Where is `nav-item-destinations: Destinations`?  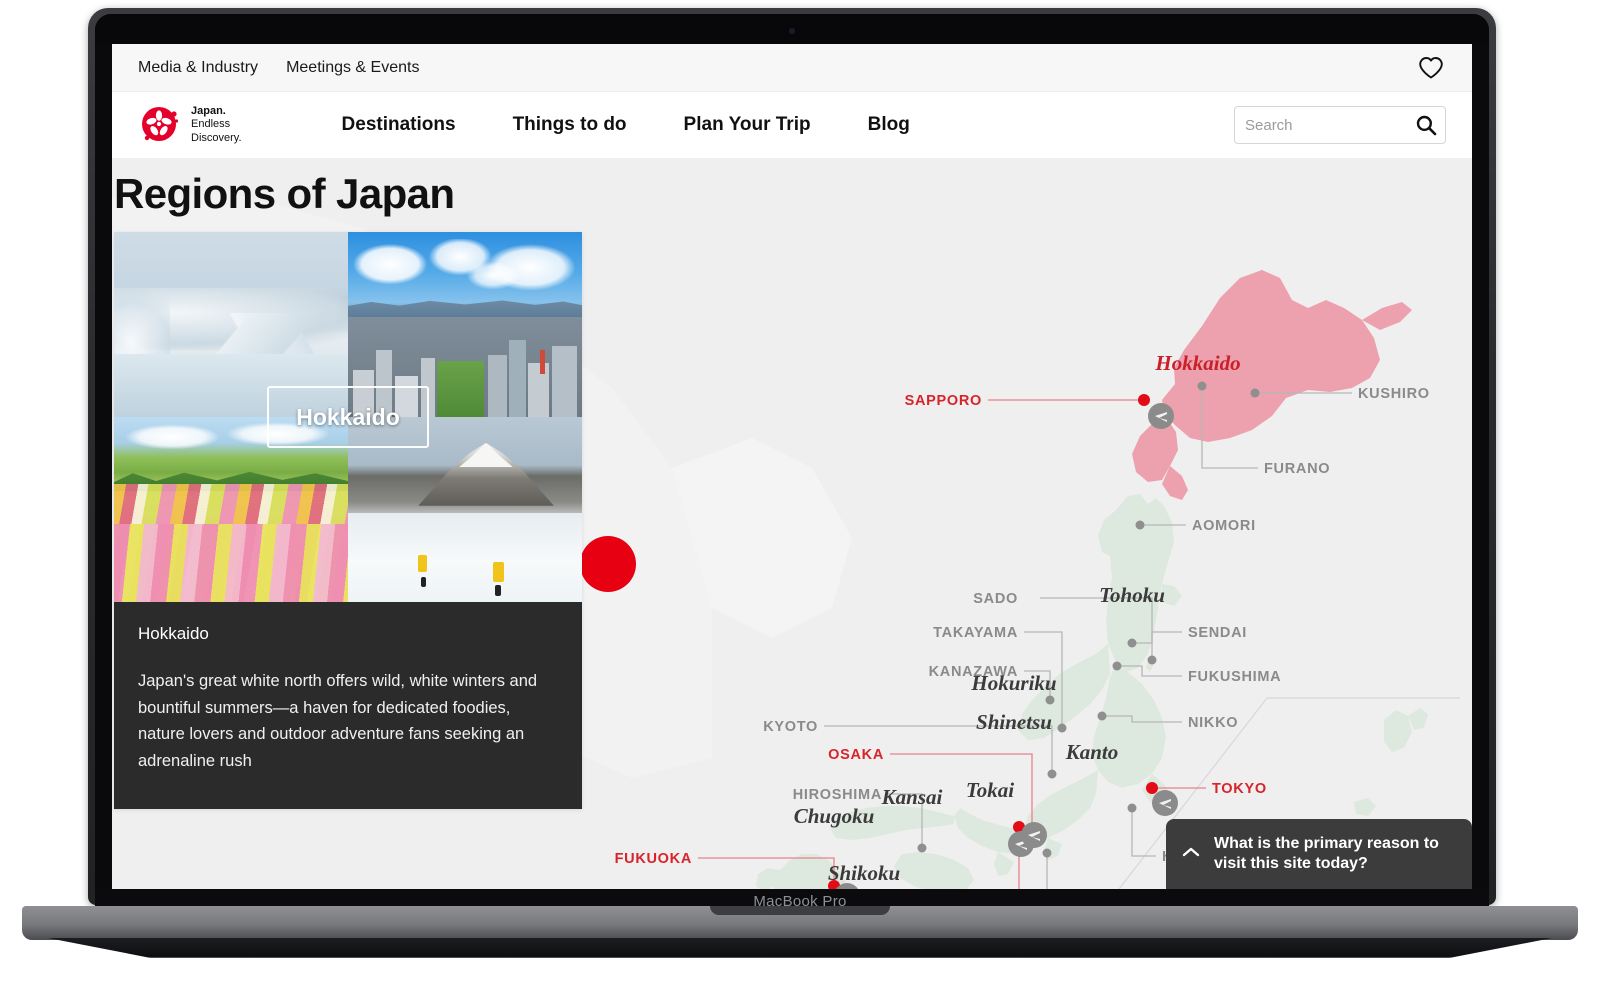 nav-item-destinations: Destinations is located at coordinates (399, 125).